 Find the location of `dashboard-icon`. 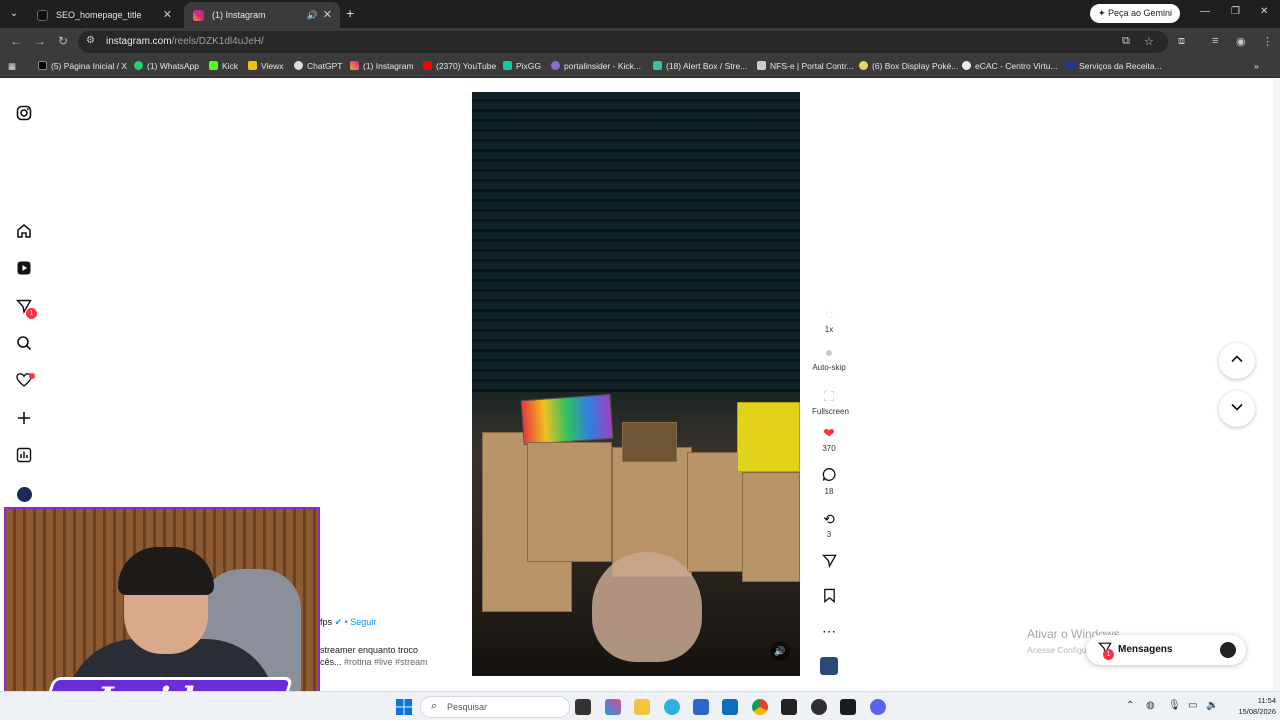

dashboard-icon is located at coordinates (24, 457).